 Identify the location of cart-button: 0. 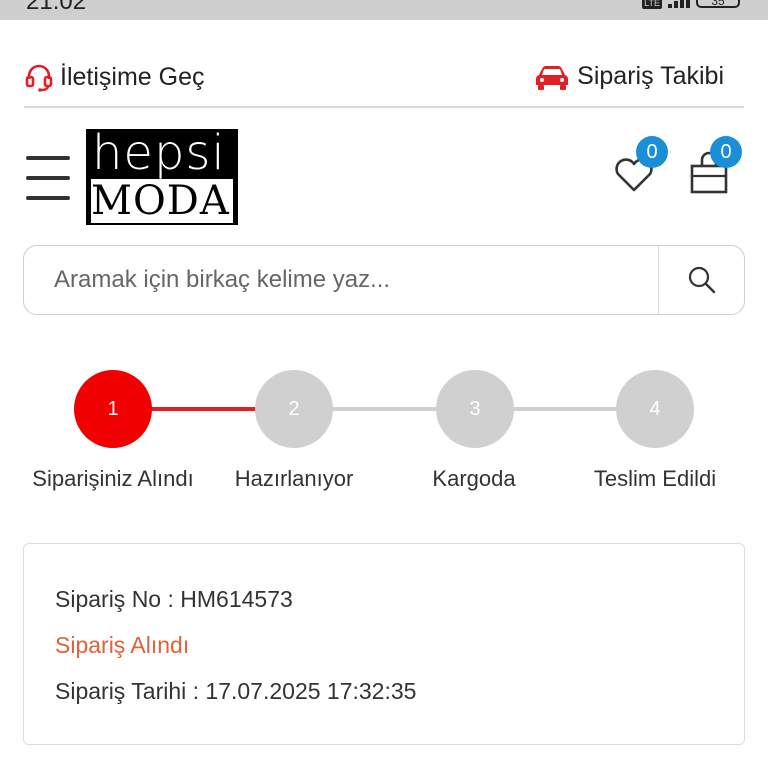
(715, 166).